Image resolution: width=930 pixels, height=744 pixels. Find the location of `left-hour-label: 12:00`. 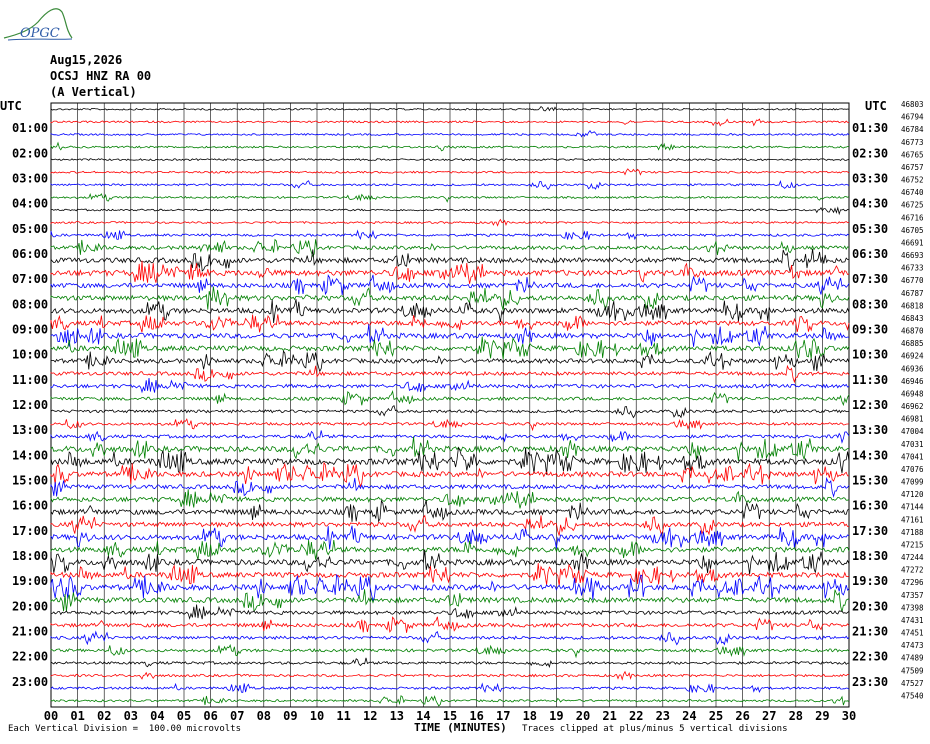

left-hour-label: 12:00 is located at coordinates (30, 405).